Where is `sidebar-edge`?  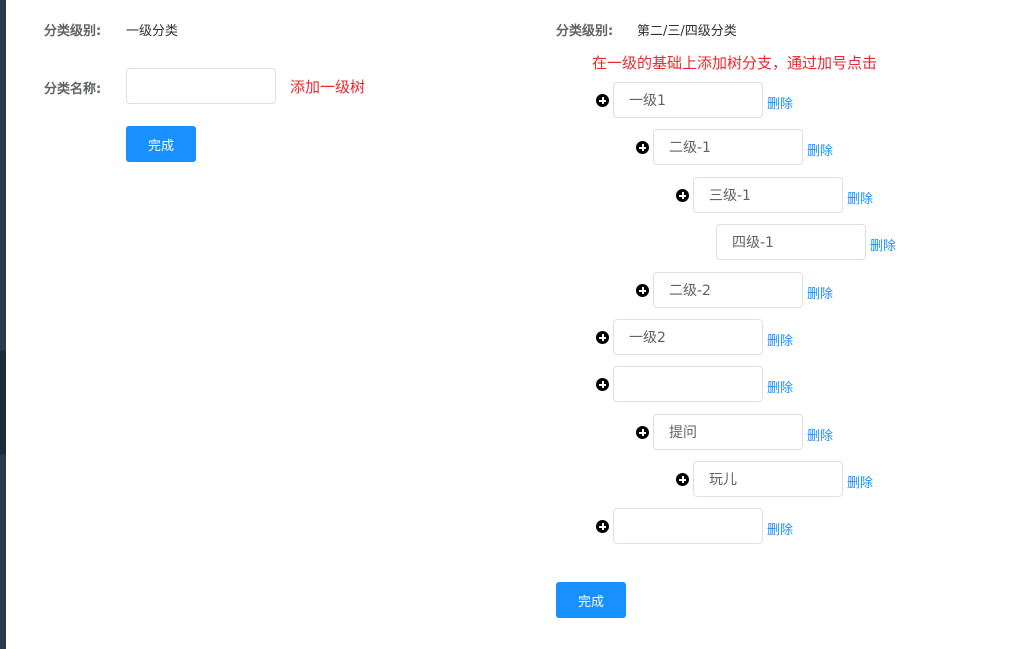 sidebar-edge is located at coordinates (3, 324).